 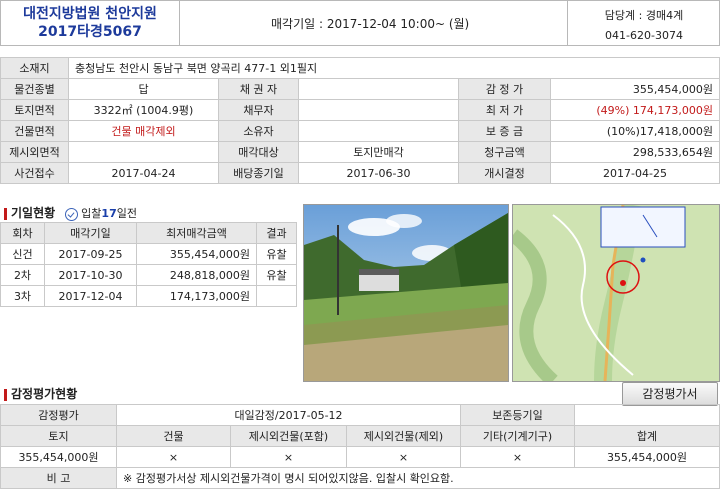 I want to click on col-extra-incl: 제시외건물(포함), so click(x=288, y=436).